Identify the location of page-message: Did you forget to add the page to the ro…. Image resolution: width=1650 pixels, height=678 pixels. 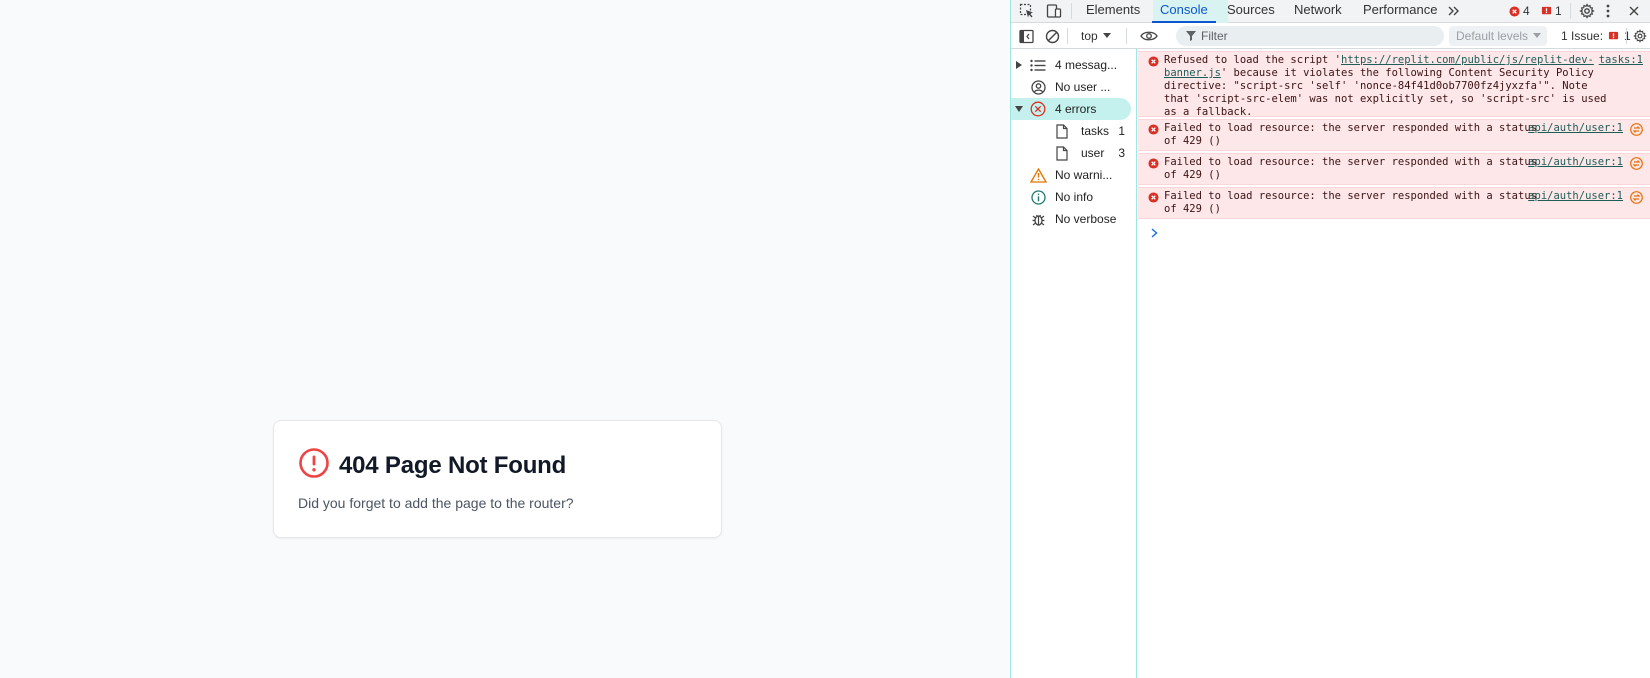
(436, 503).